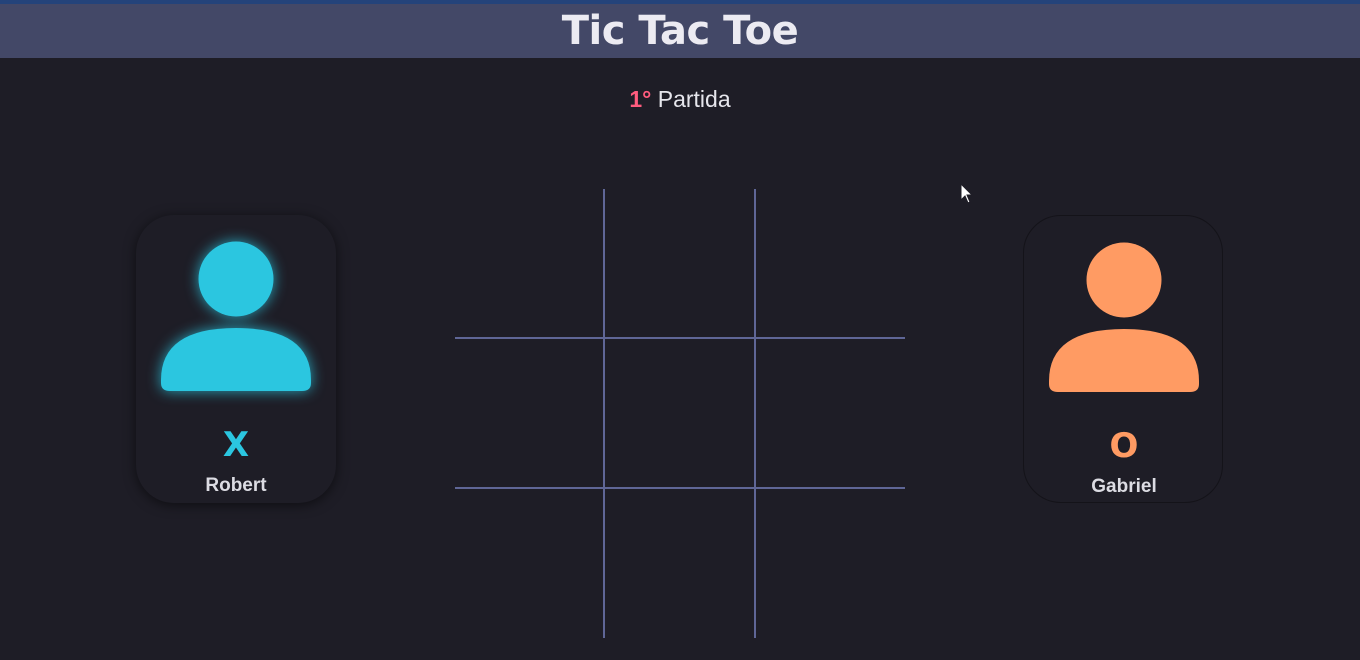 The height and width of the screenshot is (660, 1360). I want to click on player-name-o: Gabriel, so click(1124, 486).